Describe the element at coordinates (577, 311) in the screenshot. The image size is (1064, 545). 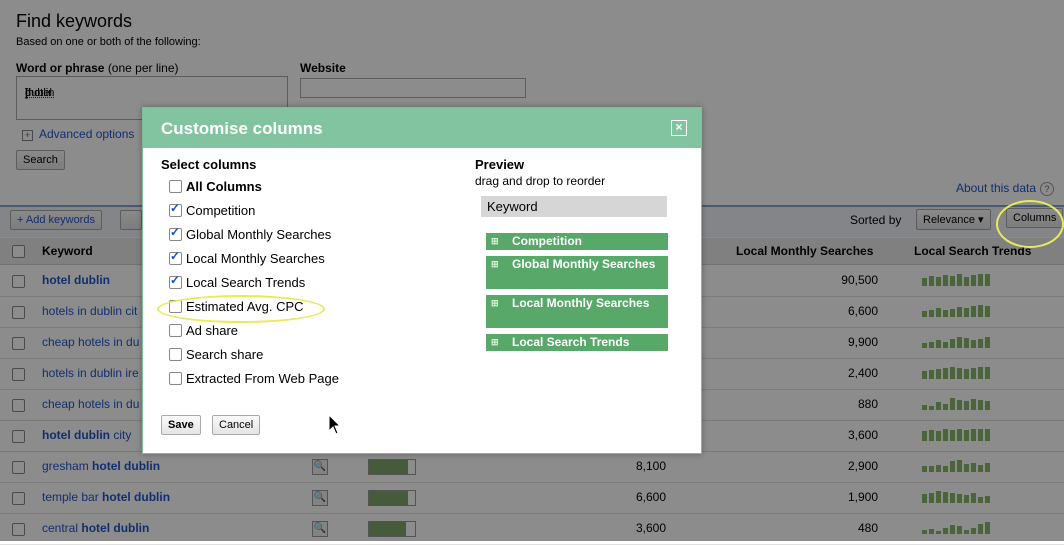
I see `preview-column-item: ⊞ Local Monthly Searches` at that location.